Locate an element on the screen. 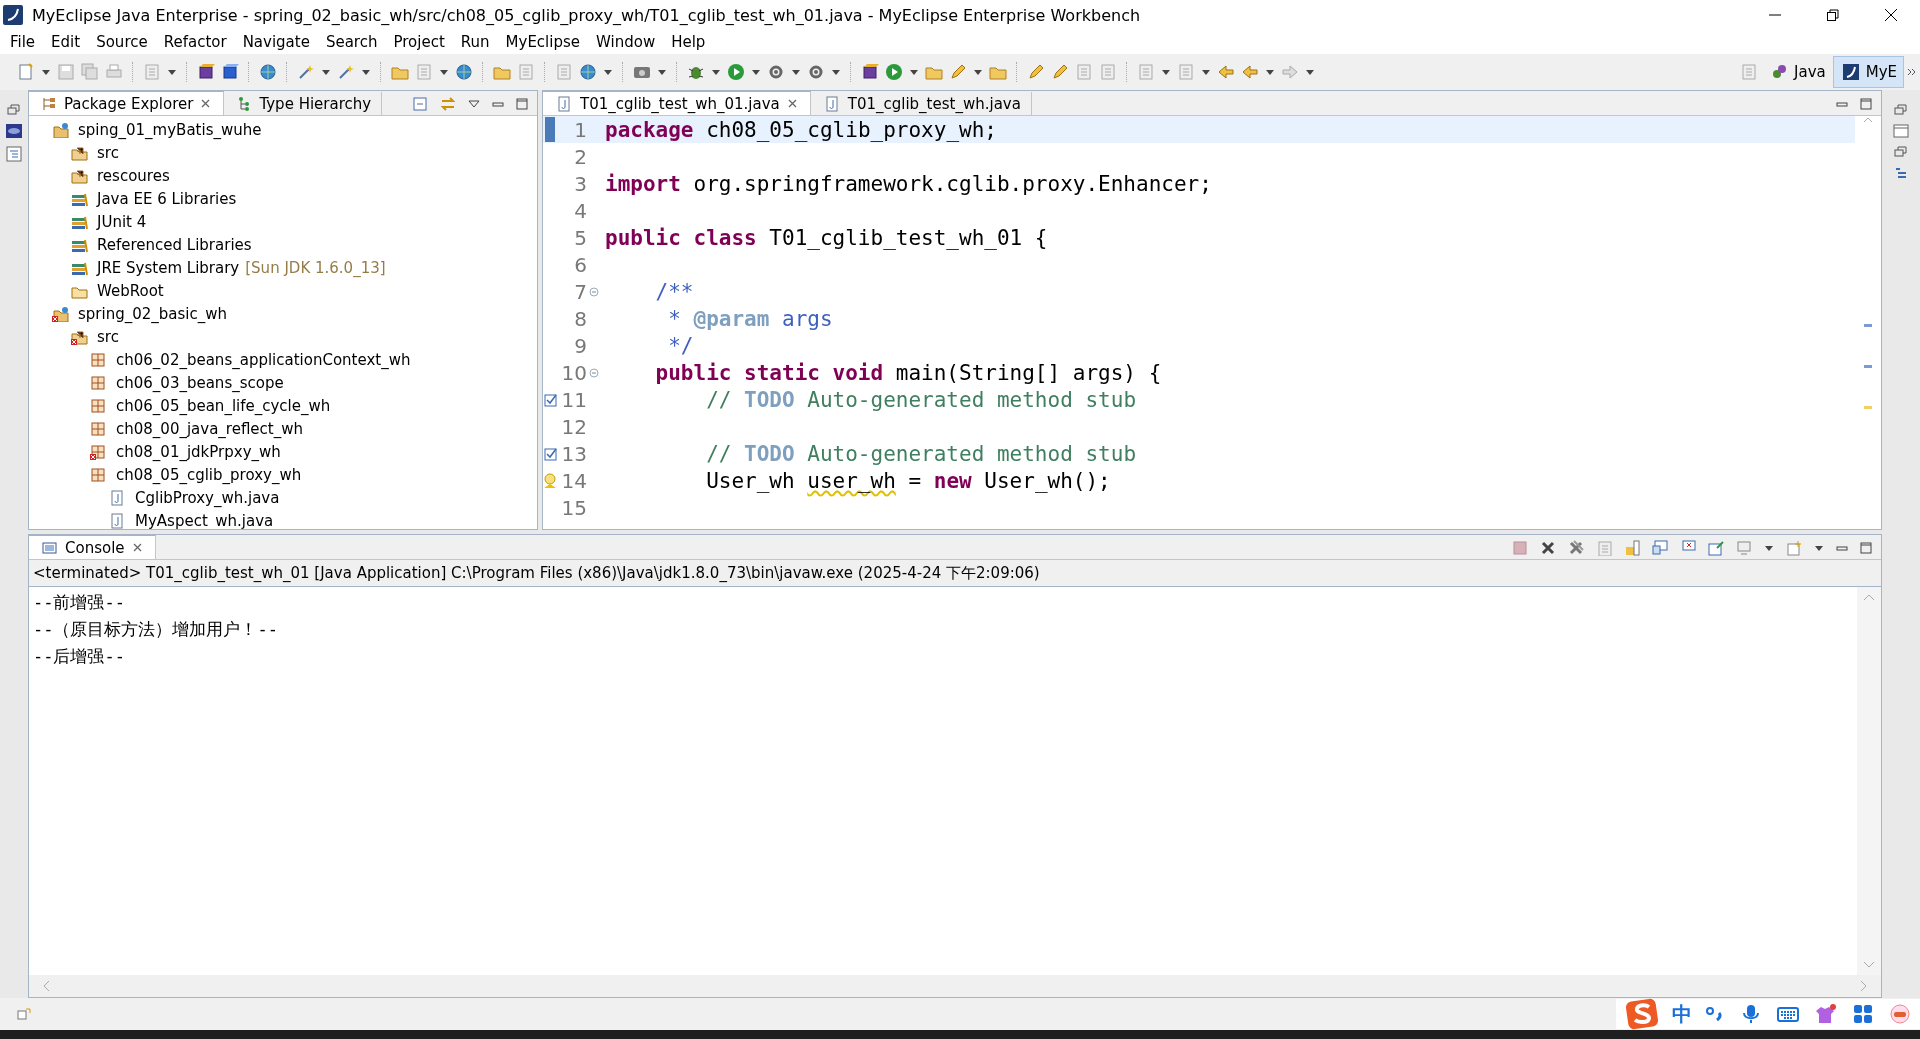 This screenshot has width=1920, height=1039. terminate-icon is located at coordinates (1520, 547).